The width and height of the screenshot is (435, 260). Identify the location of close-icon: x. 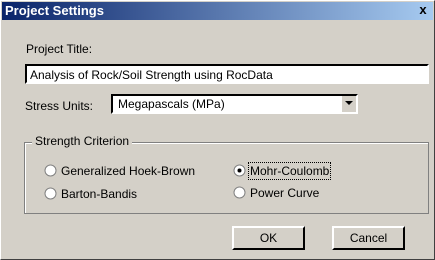
(423, 10).